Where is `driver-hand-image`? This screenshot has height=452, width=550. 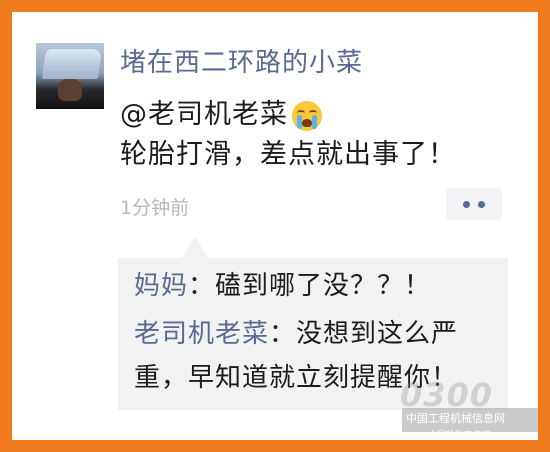 driver-hand-image is located at coordinates (70, 90).